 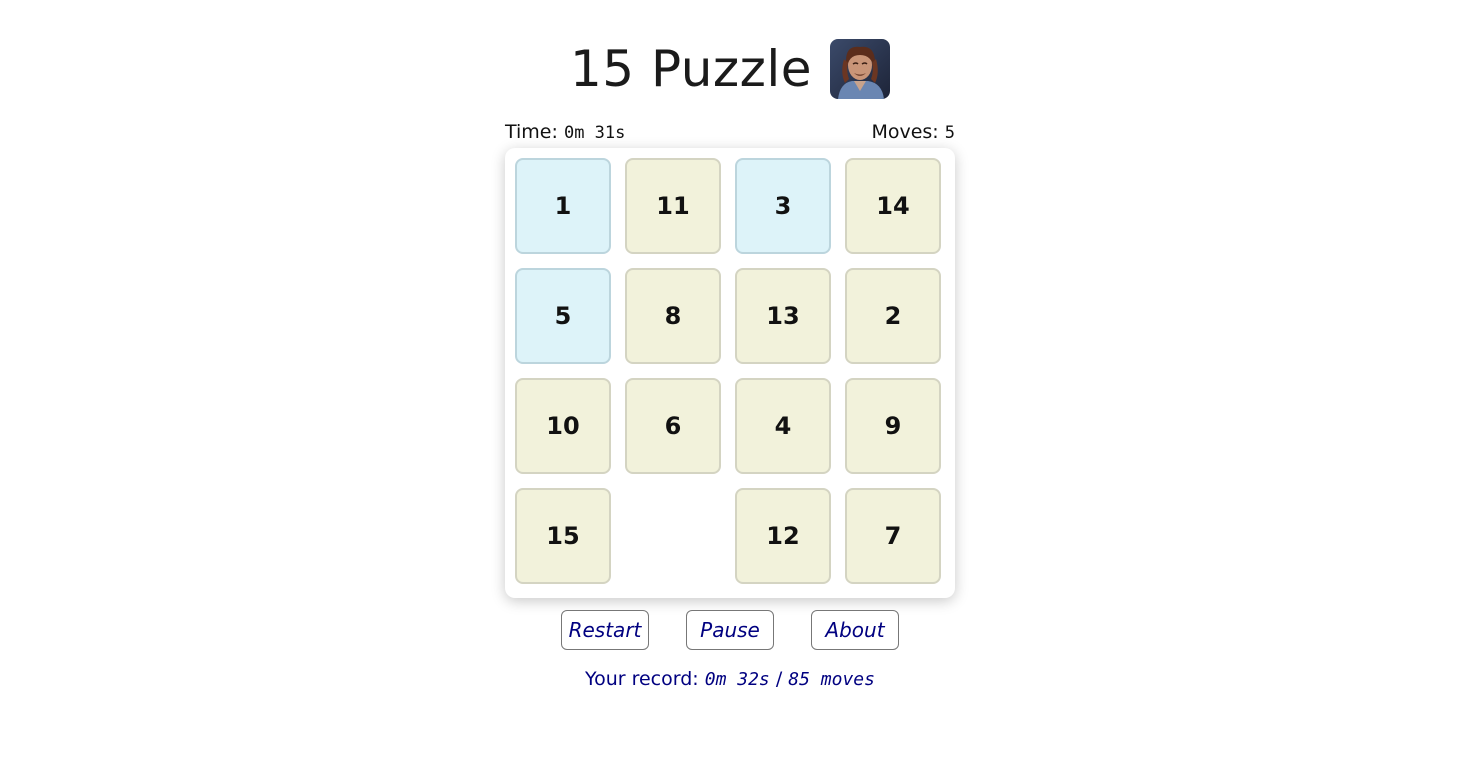 I want to click on puzzle-tile-11: 11, so click(x=673, y=206).